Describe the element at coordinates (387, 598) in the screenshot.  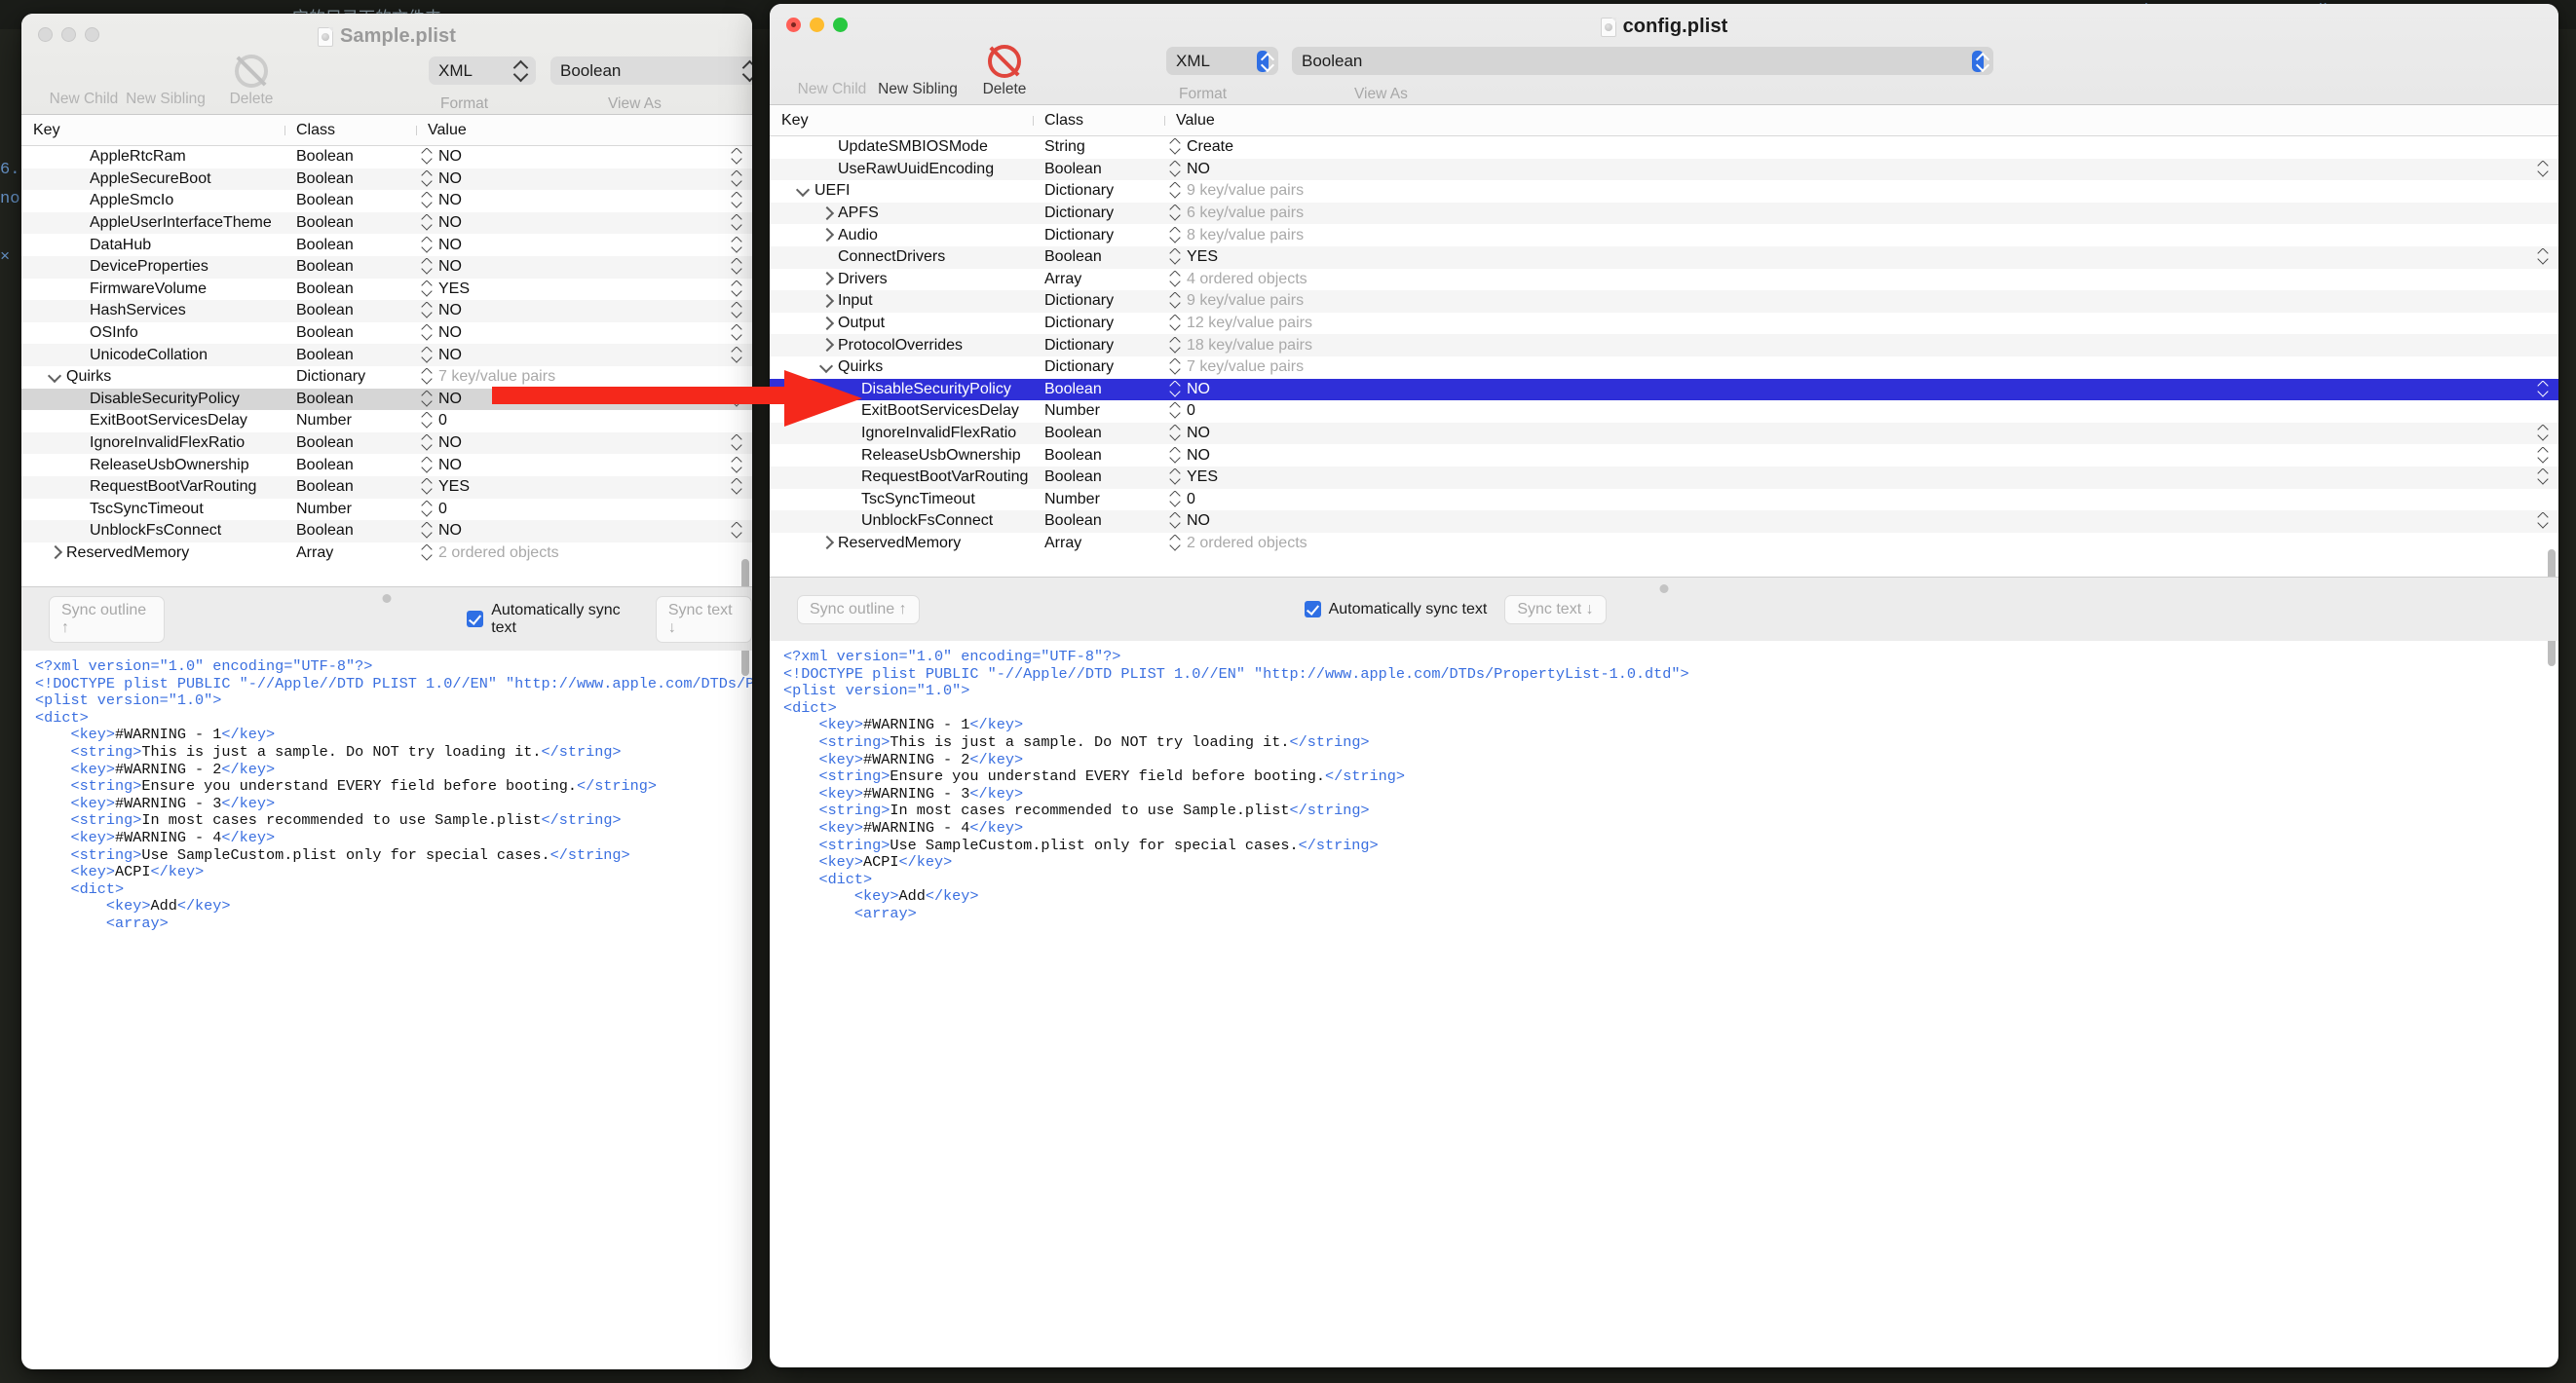
I see `split-grip-handle` at that location.